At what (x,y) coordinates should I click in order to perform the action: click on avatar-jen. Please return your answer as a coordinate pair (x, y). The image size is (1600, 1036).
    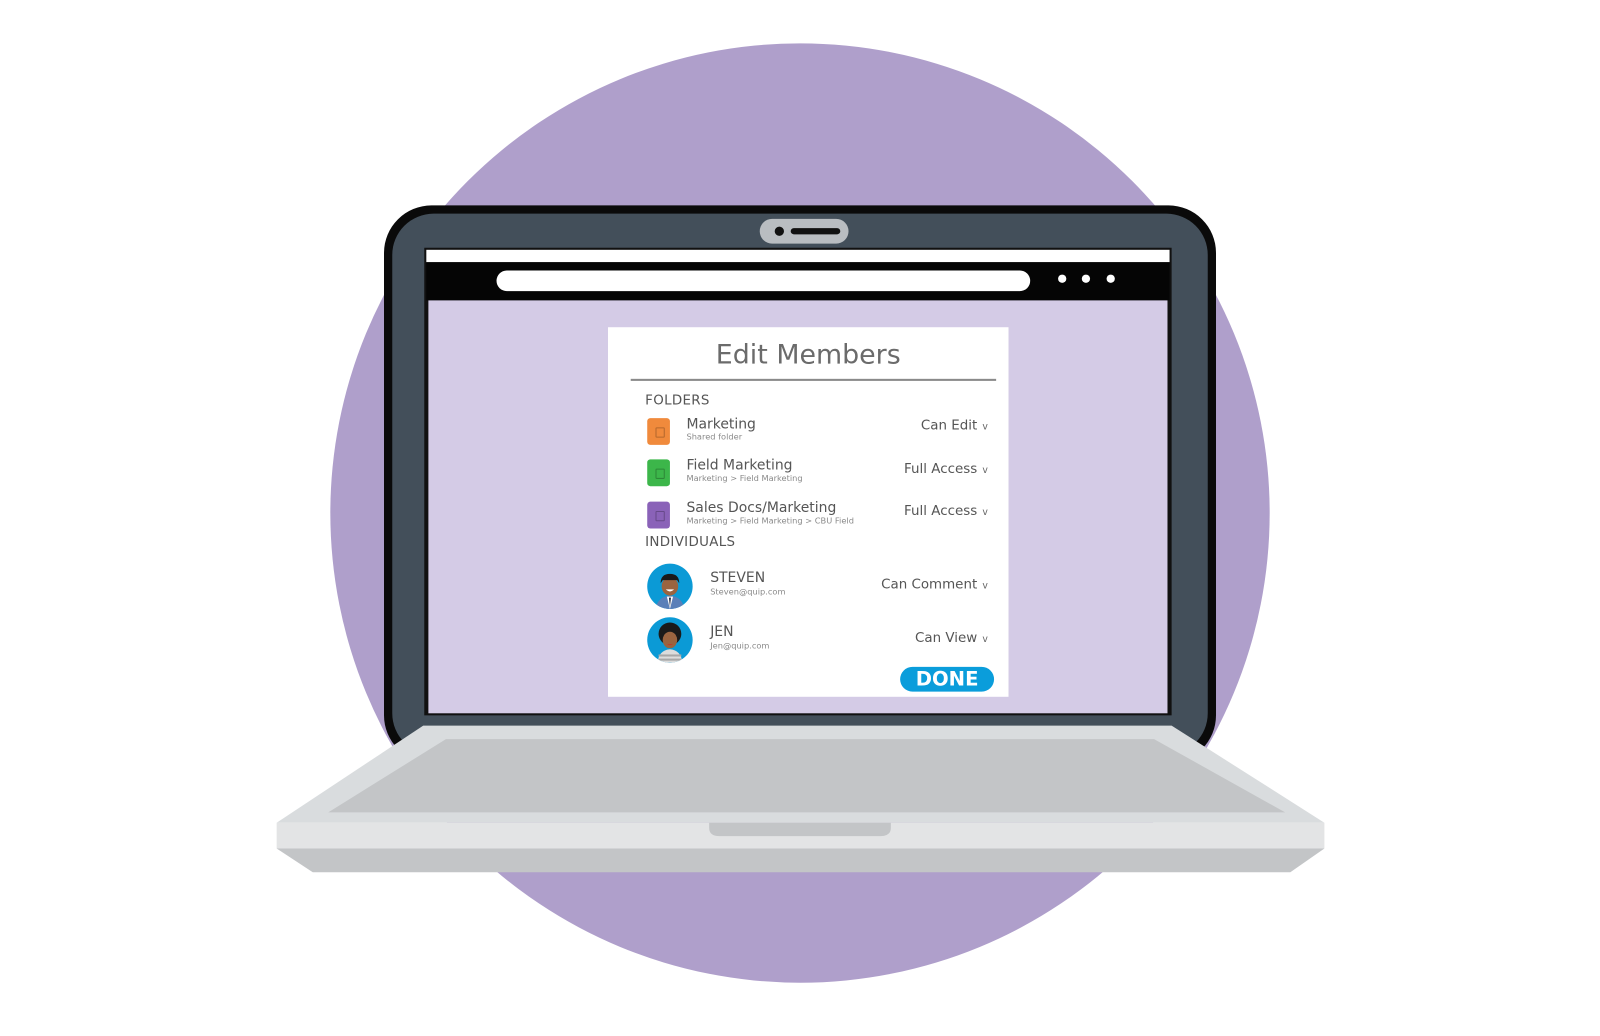
    Looking at the image, I should click on (670, 640).